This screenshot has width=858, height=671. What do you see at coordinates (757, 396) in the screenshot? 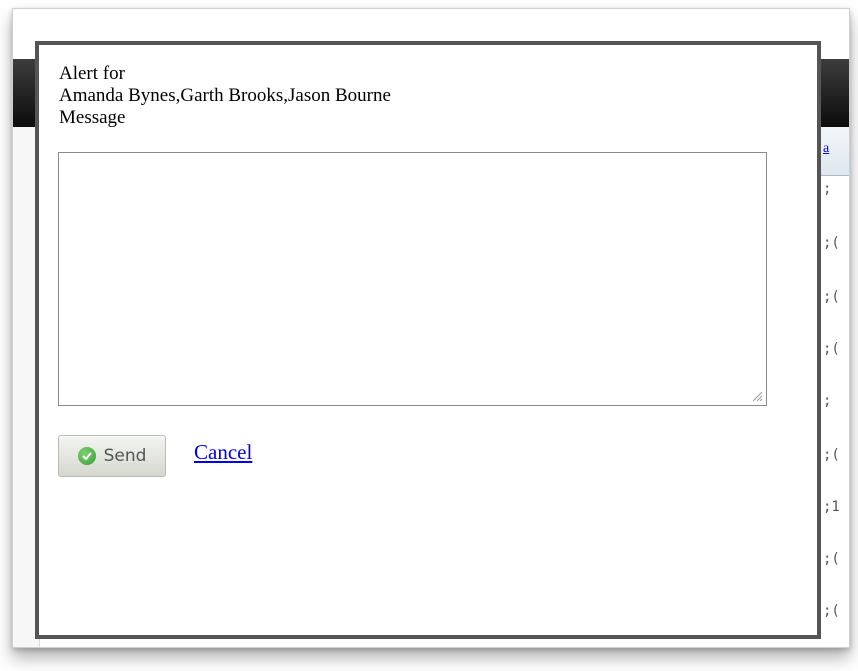
I see `resize-grip-icon` at bounding box center [757, 396].